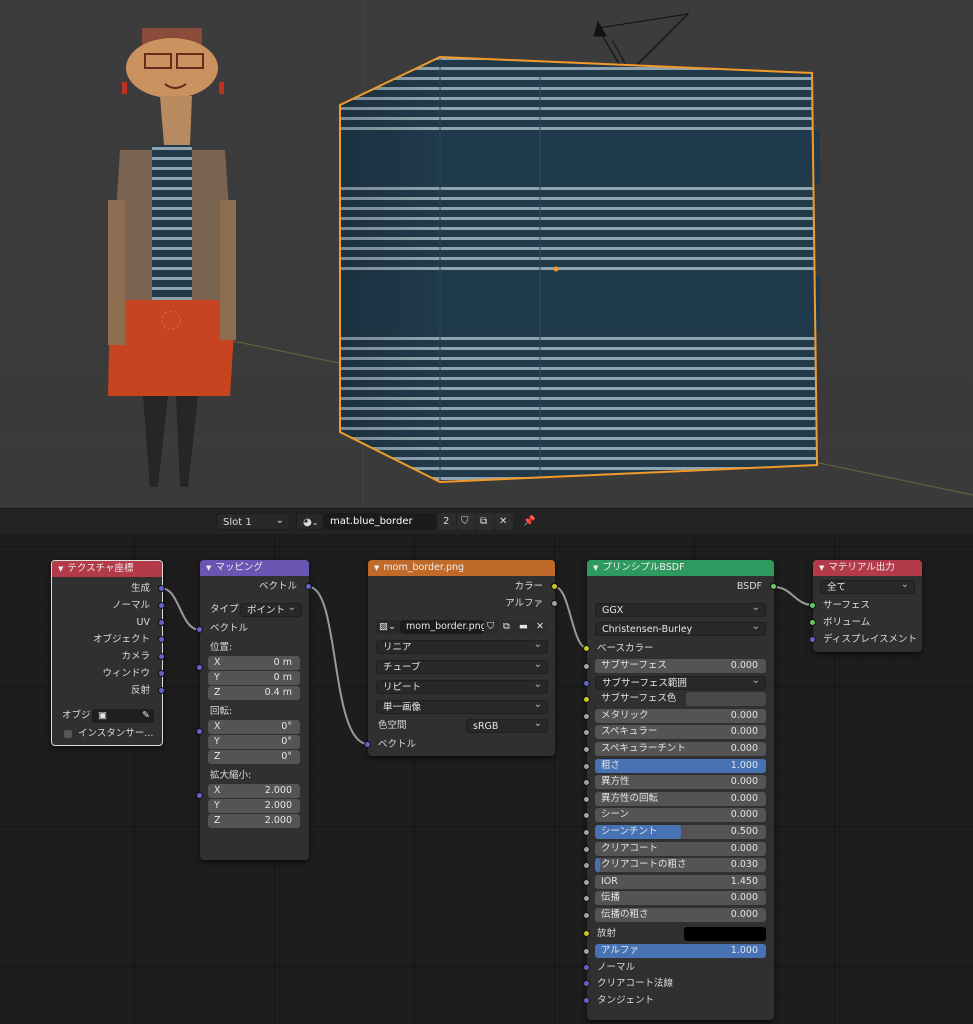  Describe the element at coordinates (726, 699) in the screenshot. I see `subsurface-color-swatch` at that location.